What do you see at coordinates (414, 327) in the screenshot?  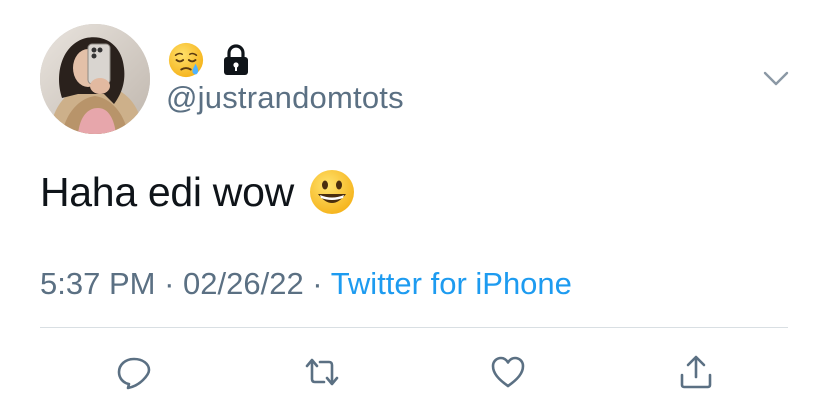 I see `divider` at bounding box center [414, 327].